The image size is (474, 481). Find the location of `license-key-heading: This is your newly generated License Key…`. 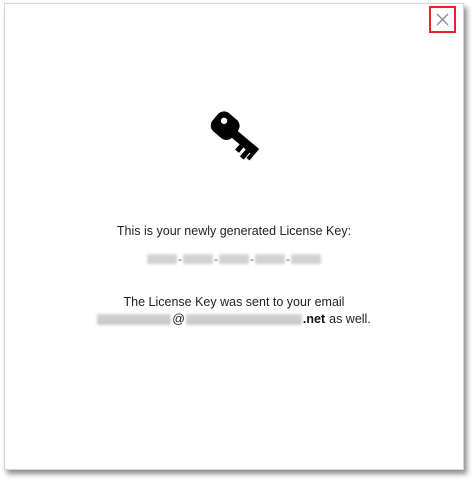

license-key-heading: This is your newly generated License Key… is located at coordinates (234, 231).